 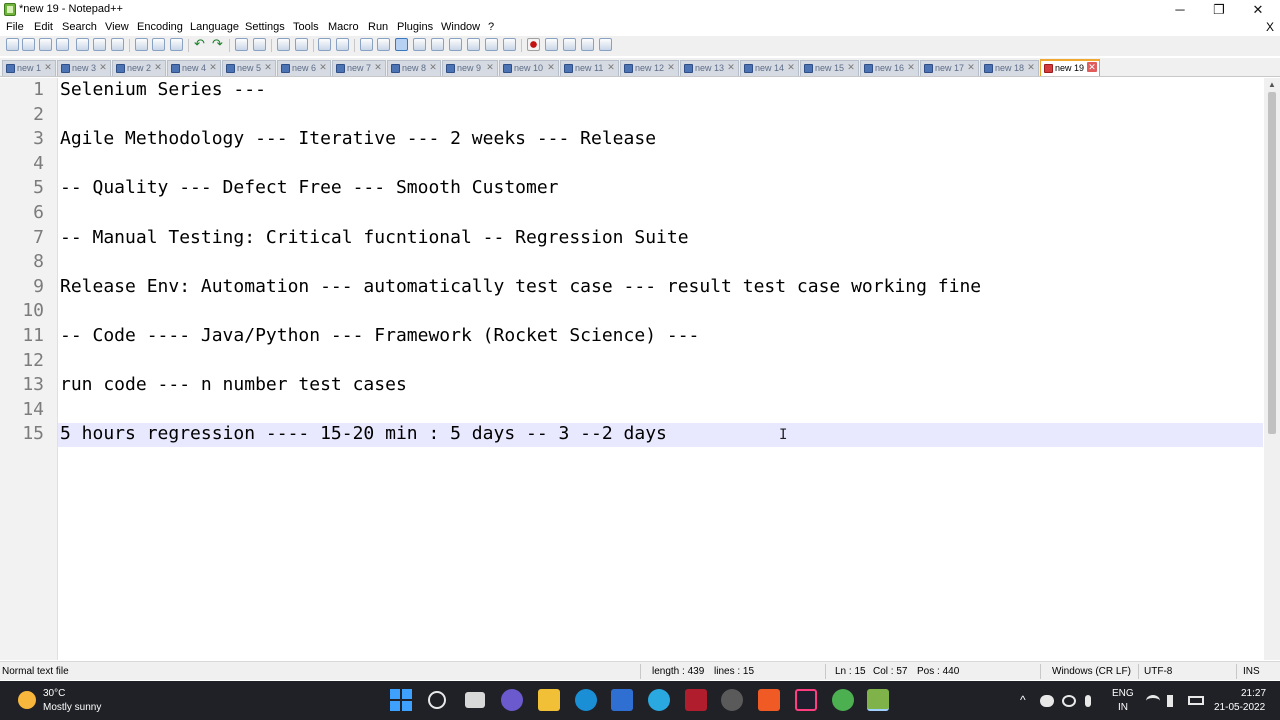 I want to click on save-all-icon, so click(x=62, y=44).